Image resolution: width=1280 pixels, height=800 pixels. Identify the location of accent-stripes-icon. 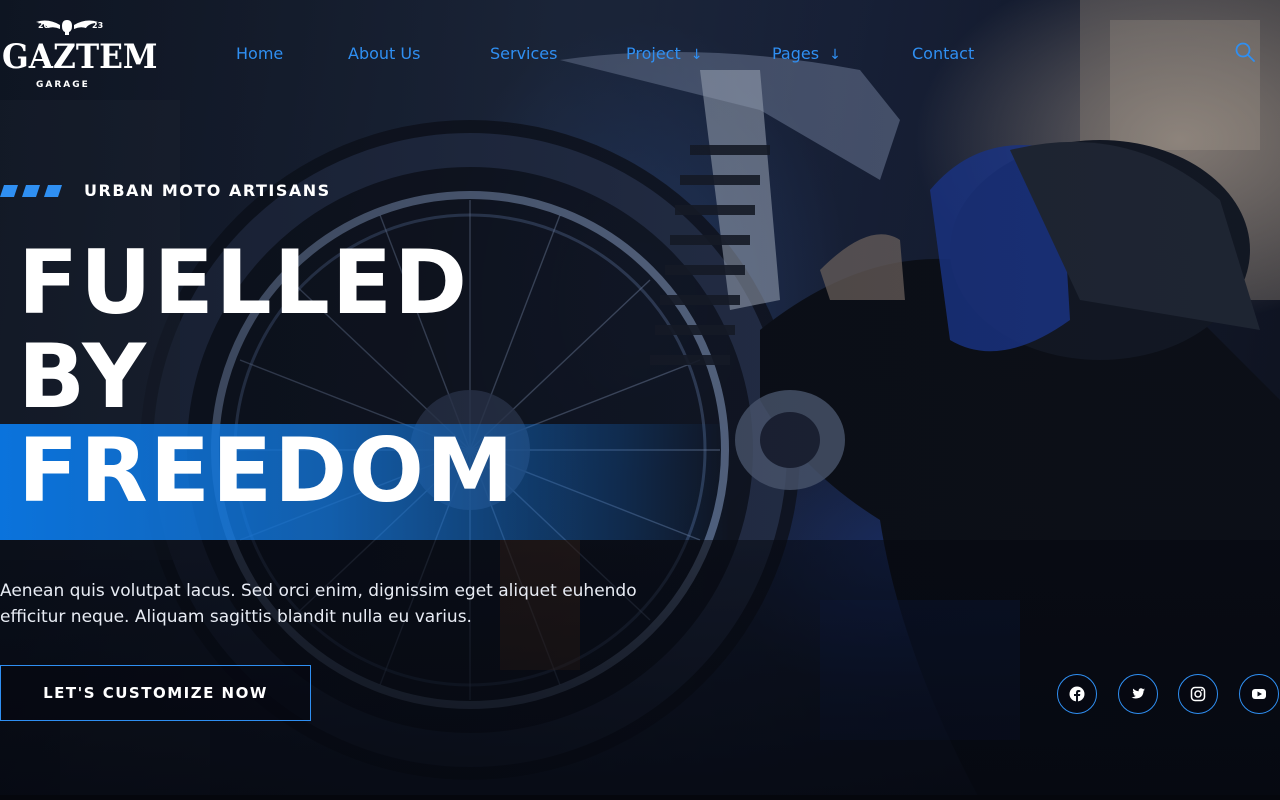
(31, 191).